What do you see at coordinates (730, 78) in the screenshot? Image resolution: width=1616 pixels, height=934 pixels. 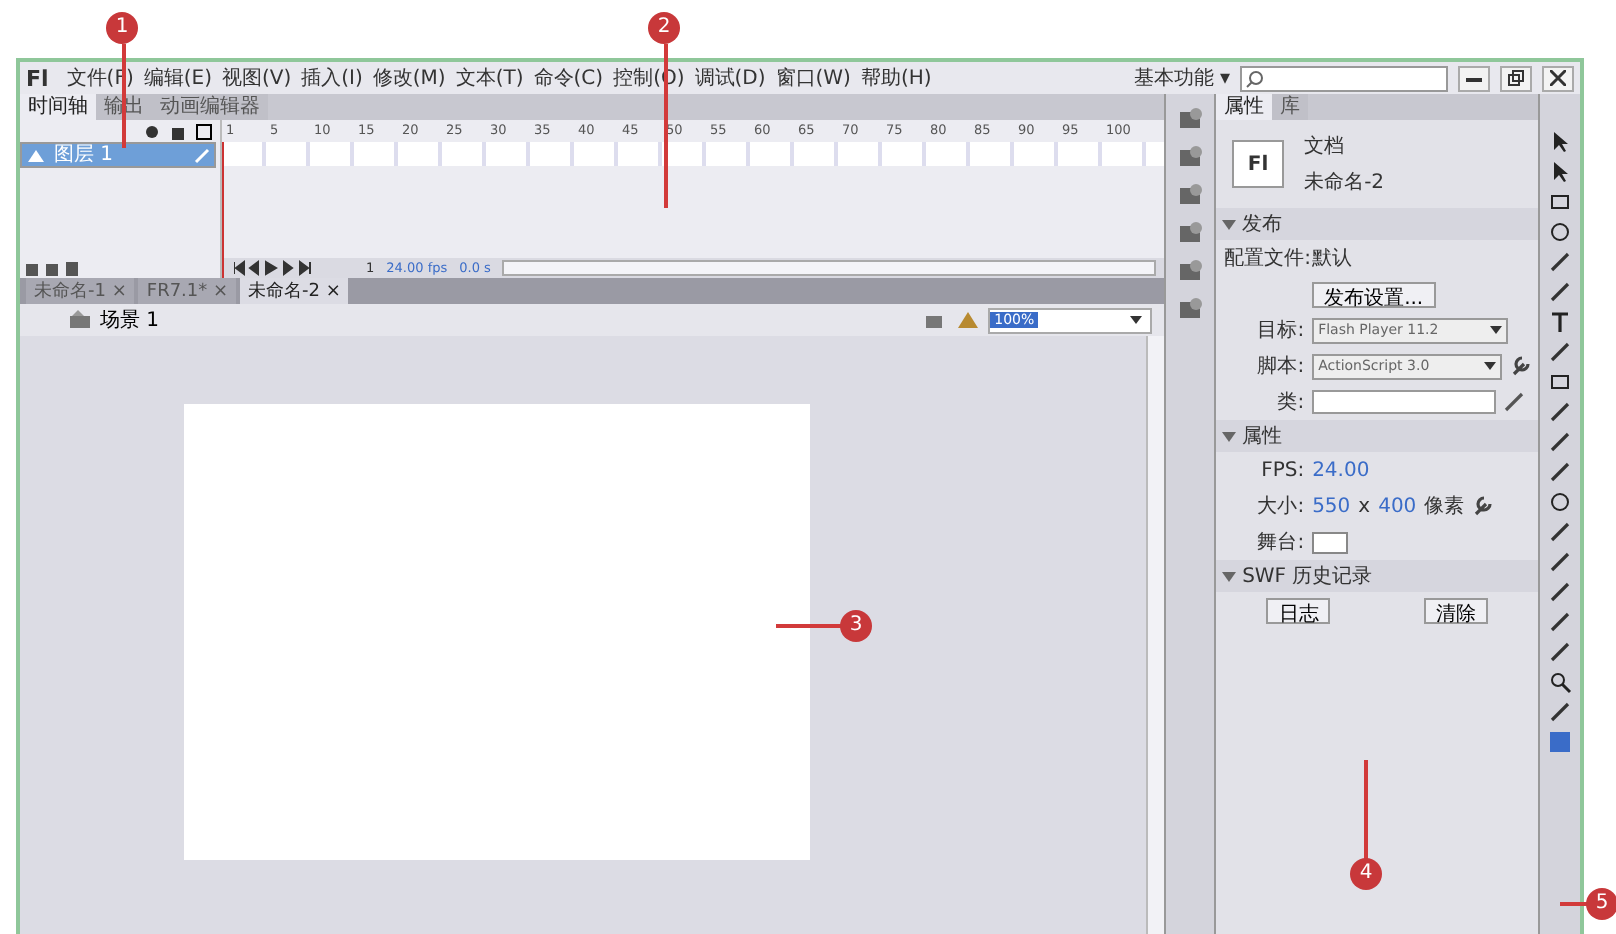 I see `menu-item: 调试(D)` at bounding box center [730, 78].